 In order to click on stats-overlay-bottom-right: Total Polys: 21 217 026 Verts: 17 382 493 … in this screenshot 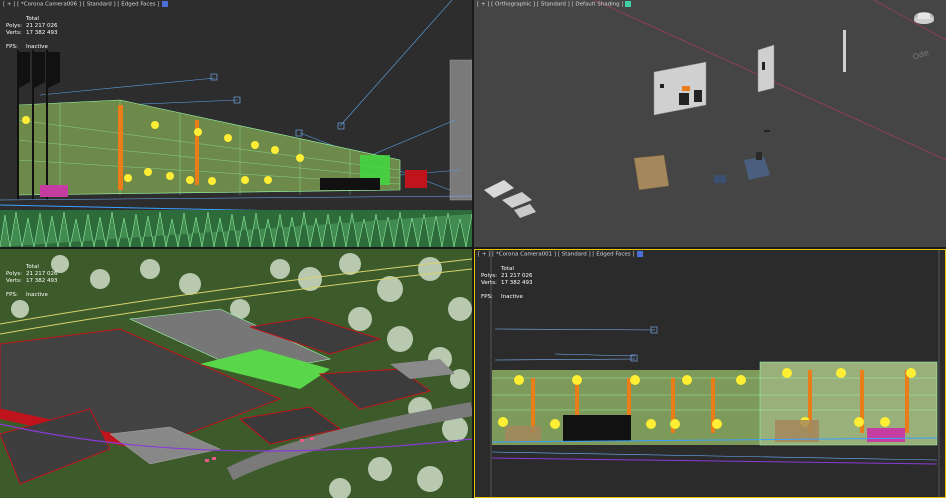, I will do `click(507, 283)`.